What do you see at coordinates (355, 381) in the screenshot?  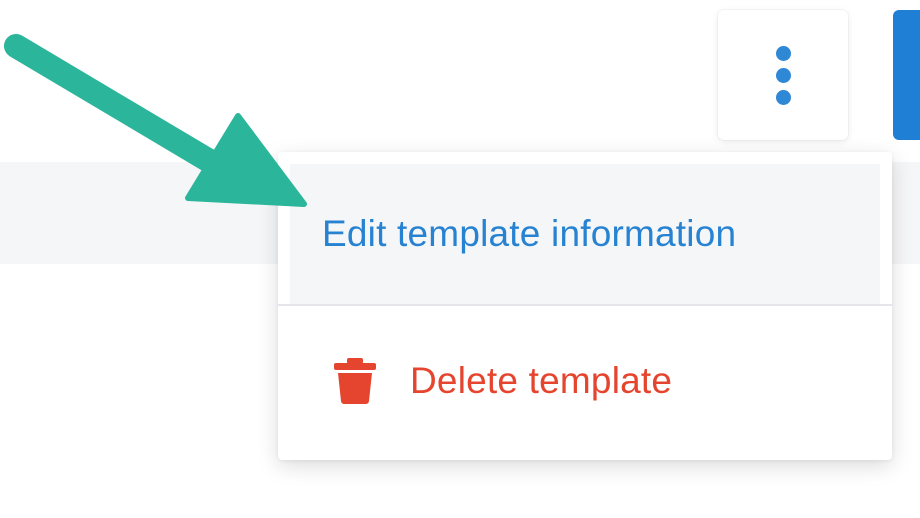 I see `trash-icon` at bounding box center [355, 381].